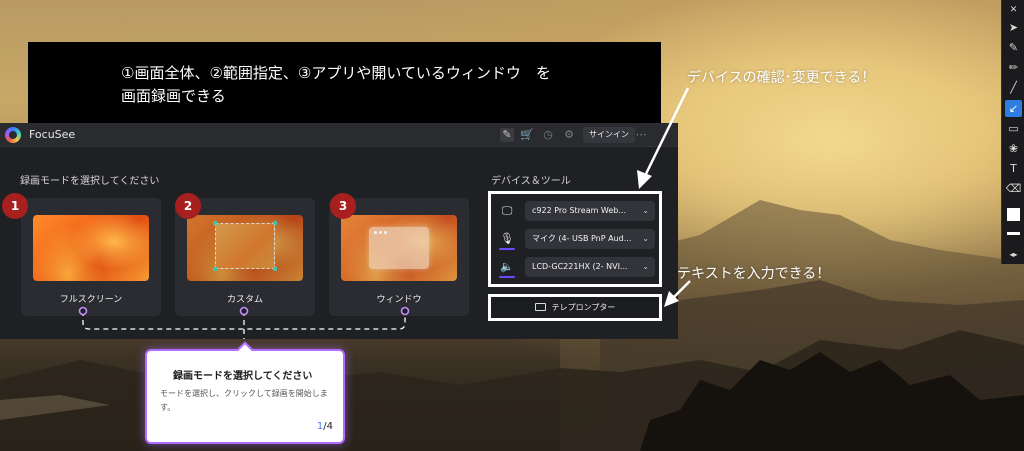 The width and height of the screenshot is (1024, 451). I want to click on device-row-microphone: 🎙 マイク (4- USB PnP Aud... ⌄, so click(575, 239).